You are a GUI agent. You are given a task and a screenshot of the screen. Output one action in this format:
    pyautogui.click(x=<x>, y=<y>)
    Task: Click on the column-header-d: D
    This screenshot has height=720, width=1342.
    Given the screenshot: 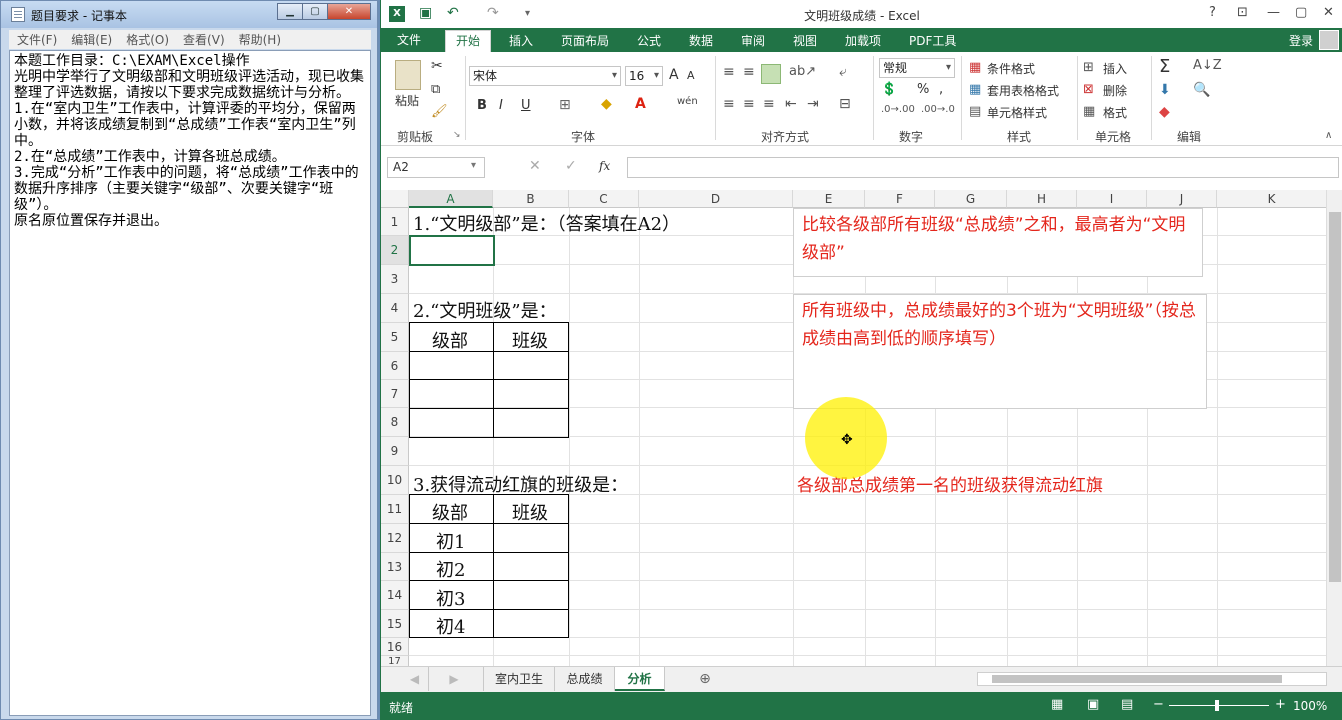 What is the action you would take?
    pyautogui.click(x=716, y=199)
    